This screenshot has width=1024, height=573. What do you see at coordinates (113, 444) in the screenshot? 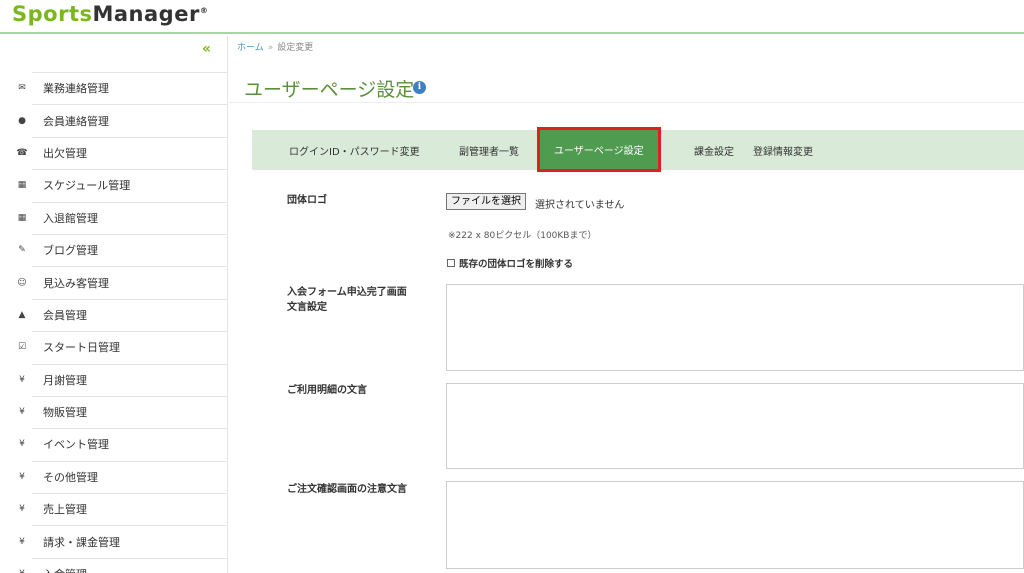
I see `sidebar-item: ¥ イベント管理` at bounding box center [113, 444].